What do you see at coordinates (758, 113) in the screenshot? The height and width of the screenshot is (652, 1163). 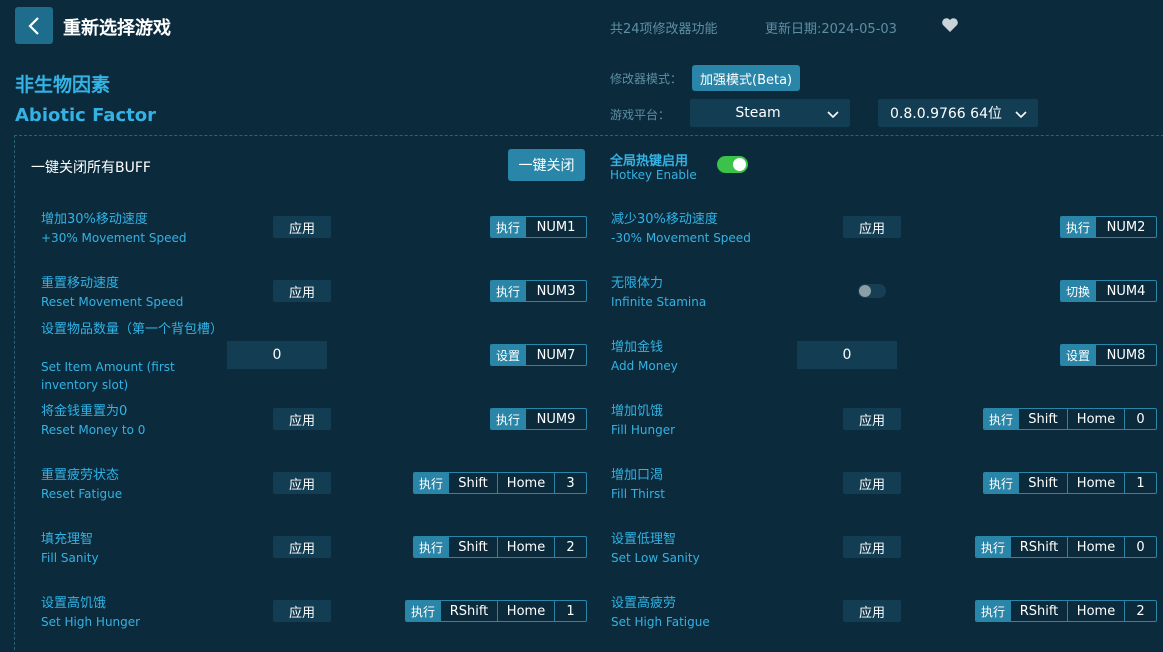 I see `platform-value: Steam` at bounding box center [758, 113].